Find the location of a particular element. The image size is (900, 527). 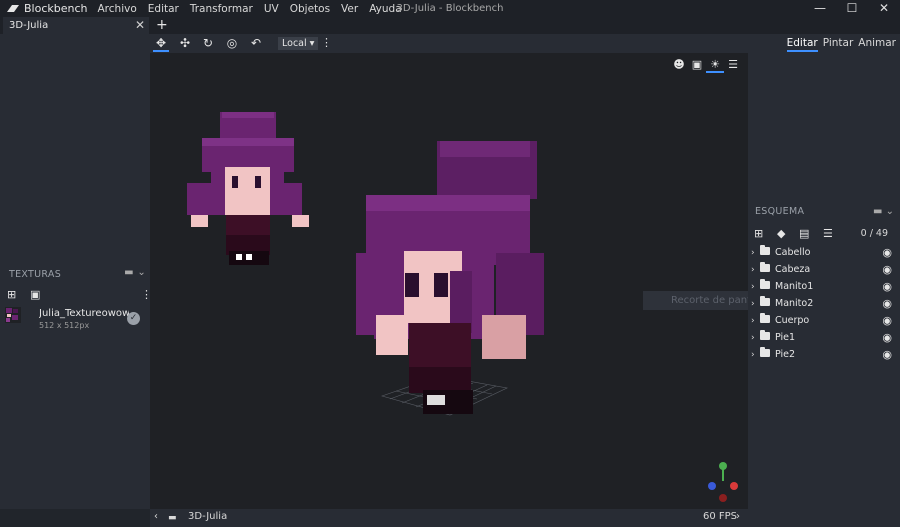

add-group-icon: ▤ is located at coordinates (804, 233).